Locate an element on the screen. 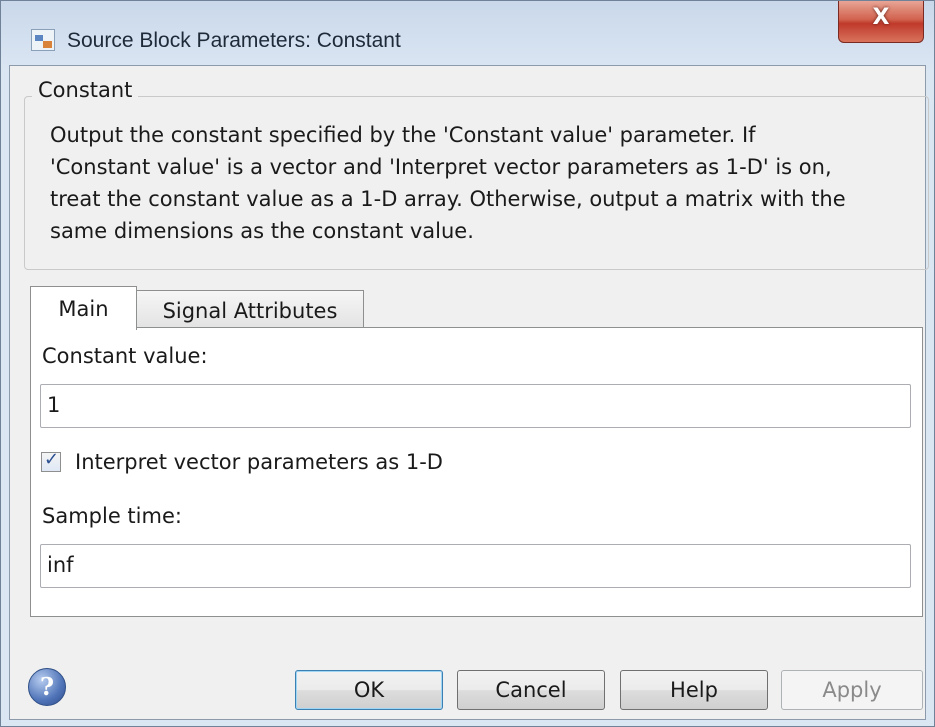  sample-time-field: inf is located at coordinates (475, 566).